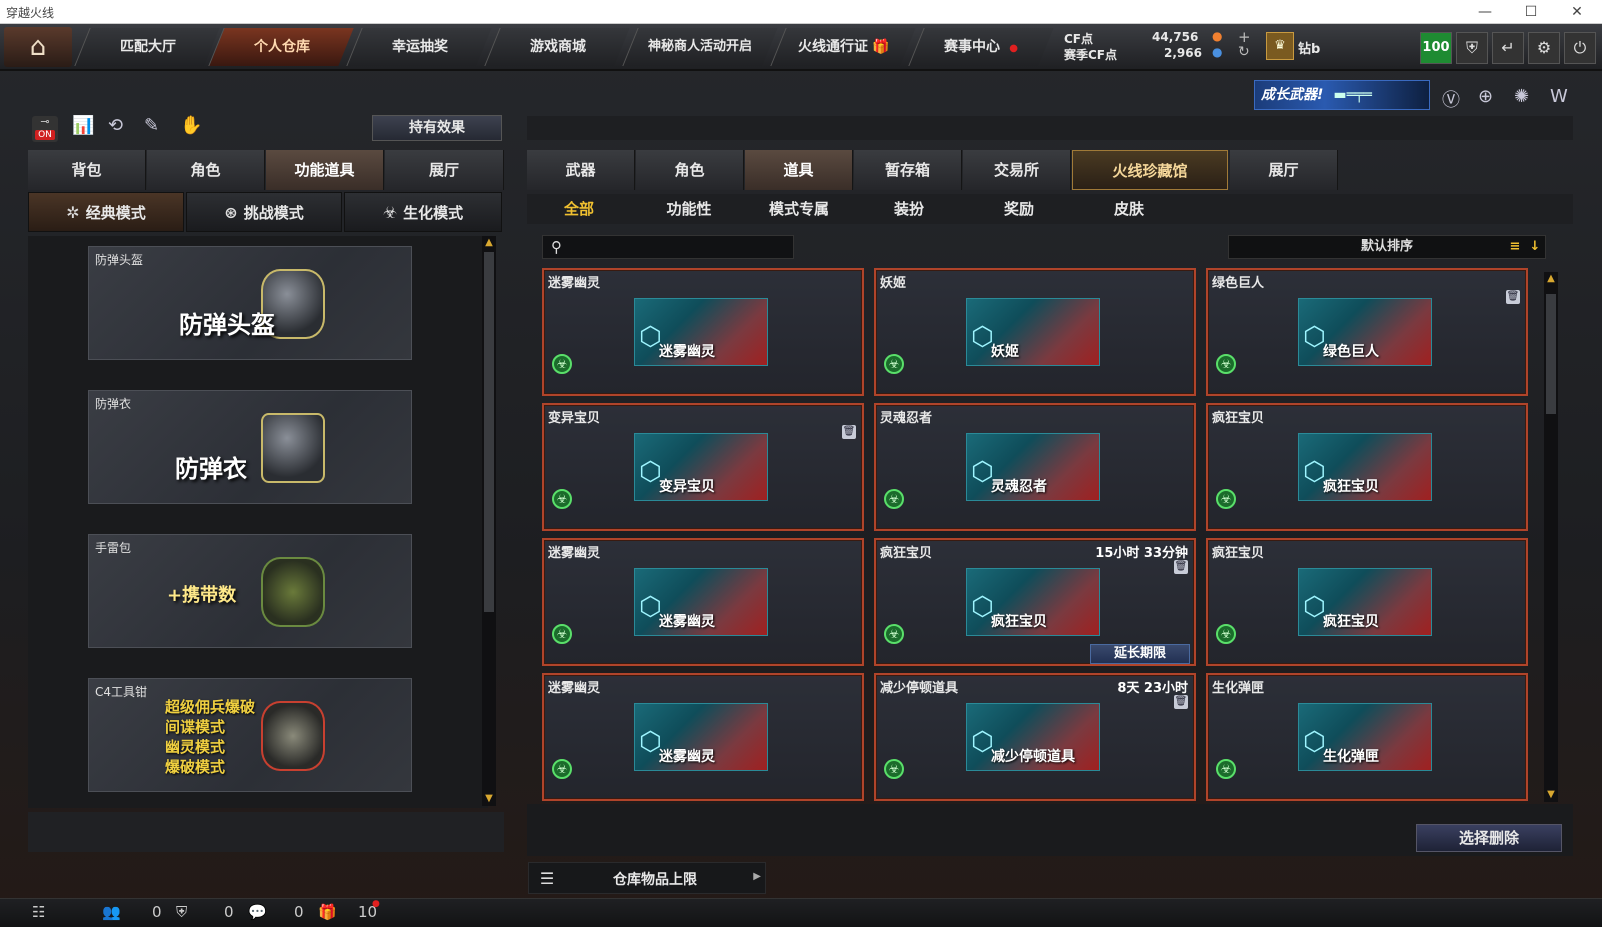  What do you see at coordinates (106, 212) in the screenshot?
I see `mode-classic: ✲ 经典模式` at bounding box center [106, 212].